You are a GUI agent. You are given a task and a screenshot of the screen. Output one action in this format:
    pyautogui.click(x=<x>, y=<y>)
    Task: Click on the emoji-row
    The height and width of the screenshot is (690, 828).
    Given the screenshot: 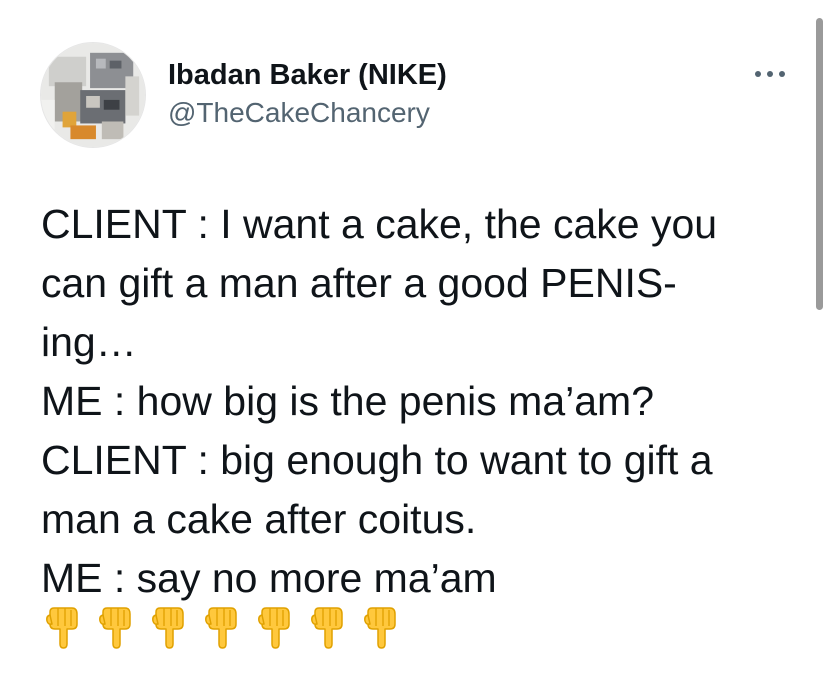 What is the action you would take?
    pyautogui.click(x=222, y=628)
    